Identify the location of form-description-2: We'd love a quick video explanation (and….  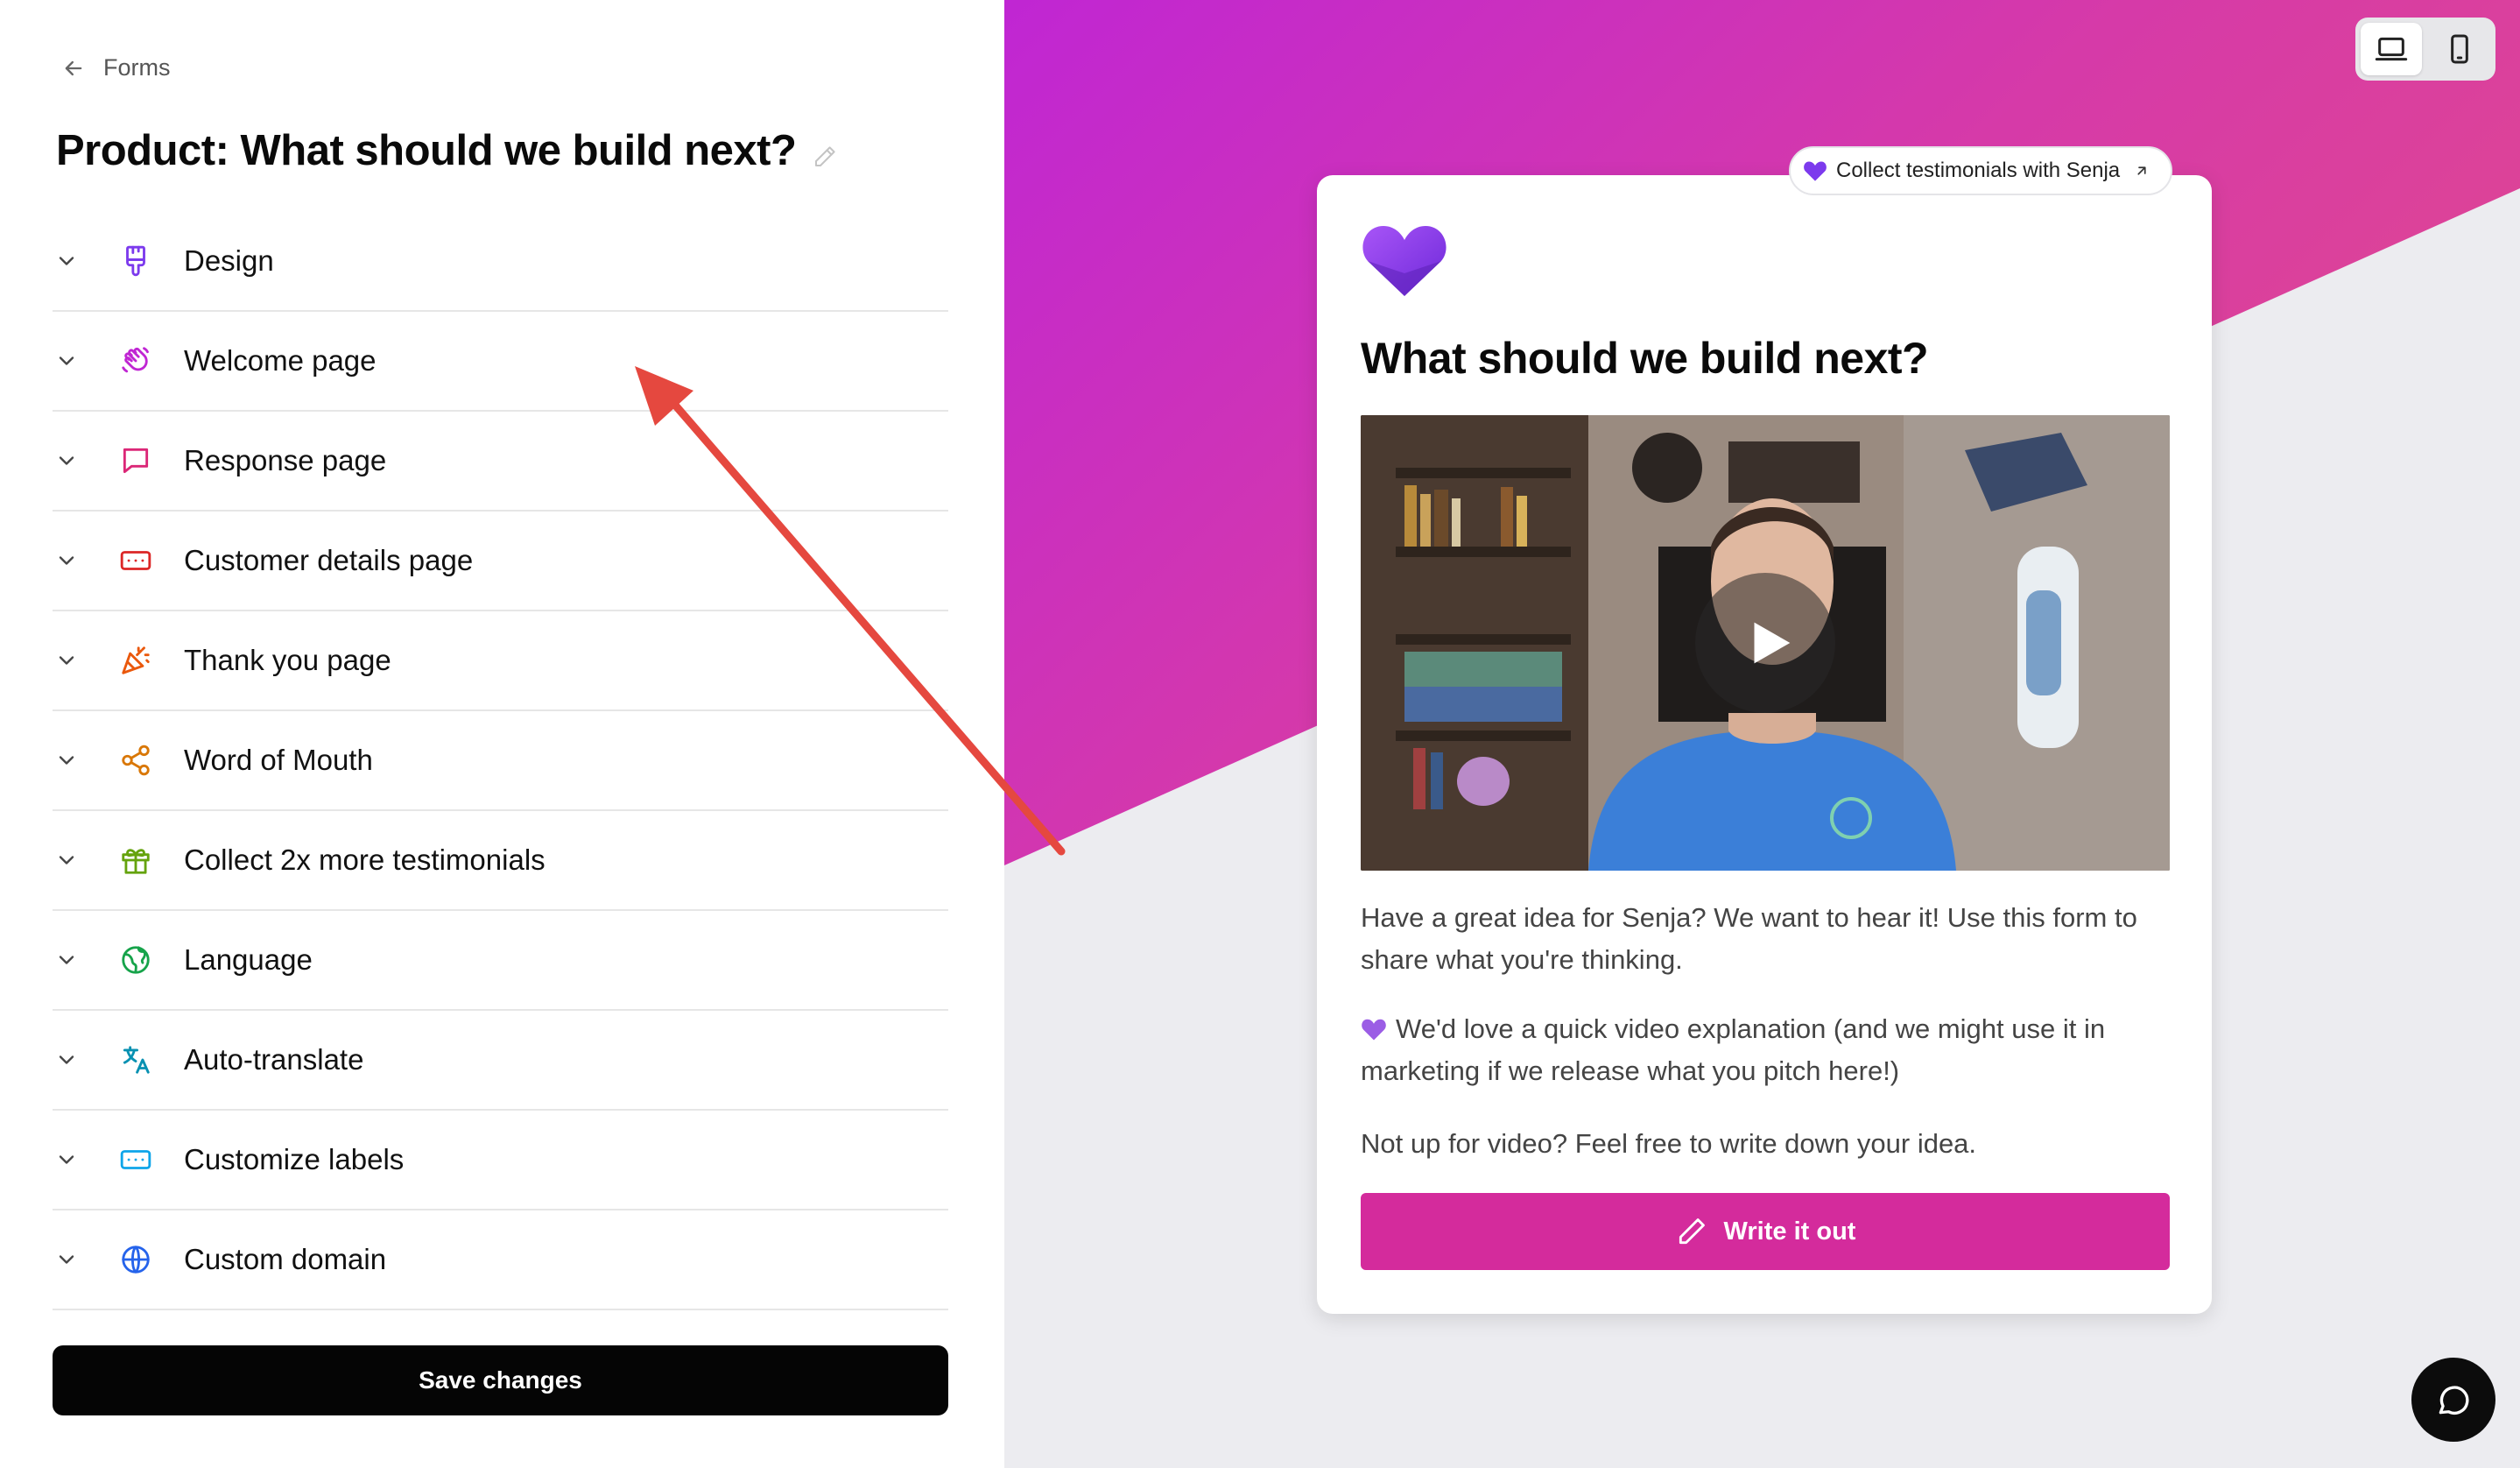
(1765, 1050).